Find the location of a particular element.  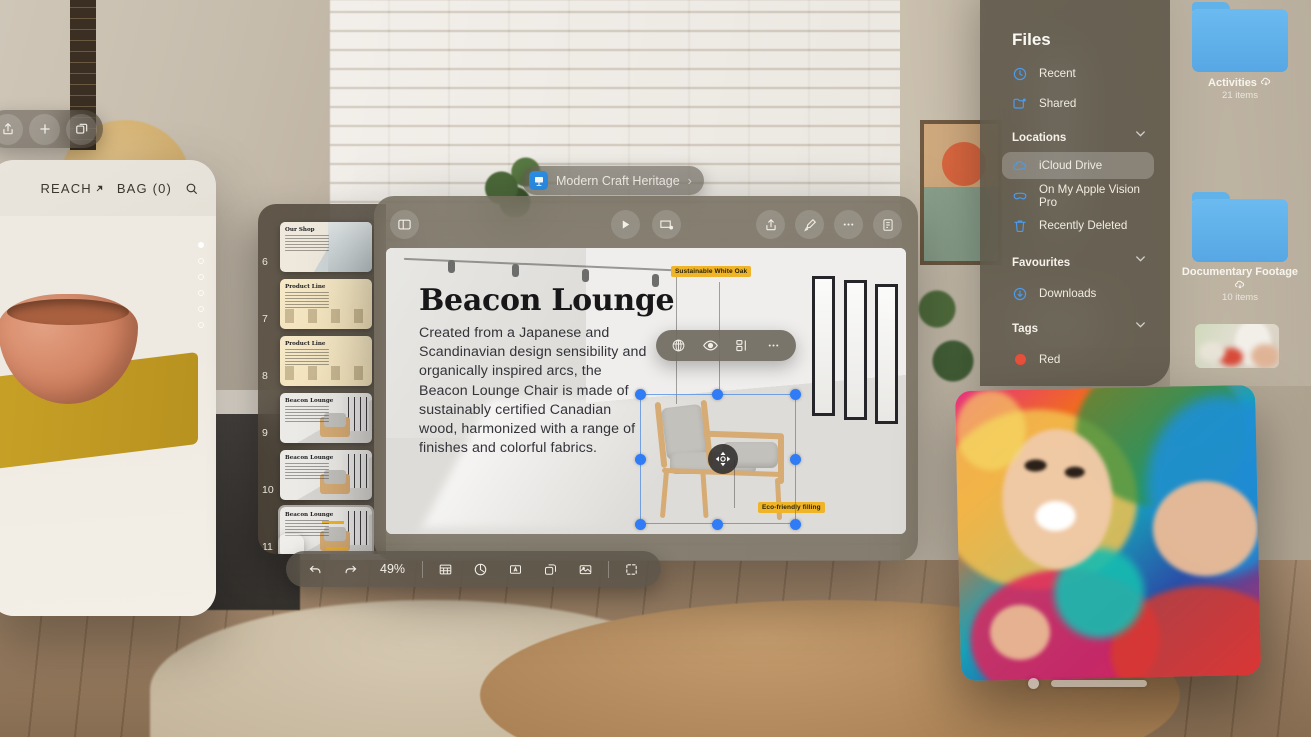

resize-handle-top-right is located at coordinates (795, 394).